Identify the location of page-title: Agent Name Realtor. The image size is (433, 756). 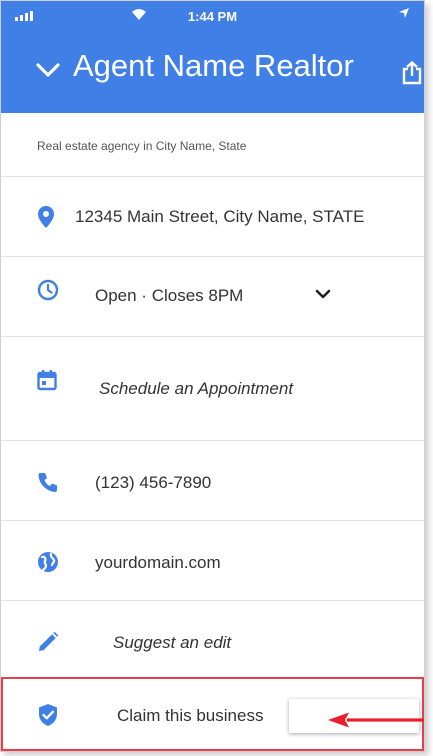
(213, 65).